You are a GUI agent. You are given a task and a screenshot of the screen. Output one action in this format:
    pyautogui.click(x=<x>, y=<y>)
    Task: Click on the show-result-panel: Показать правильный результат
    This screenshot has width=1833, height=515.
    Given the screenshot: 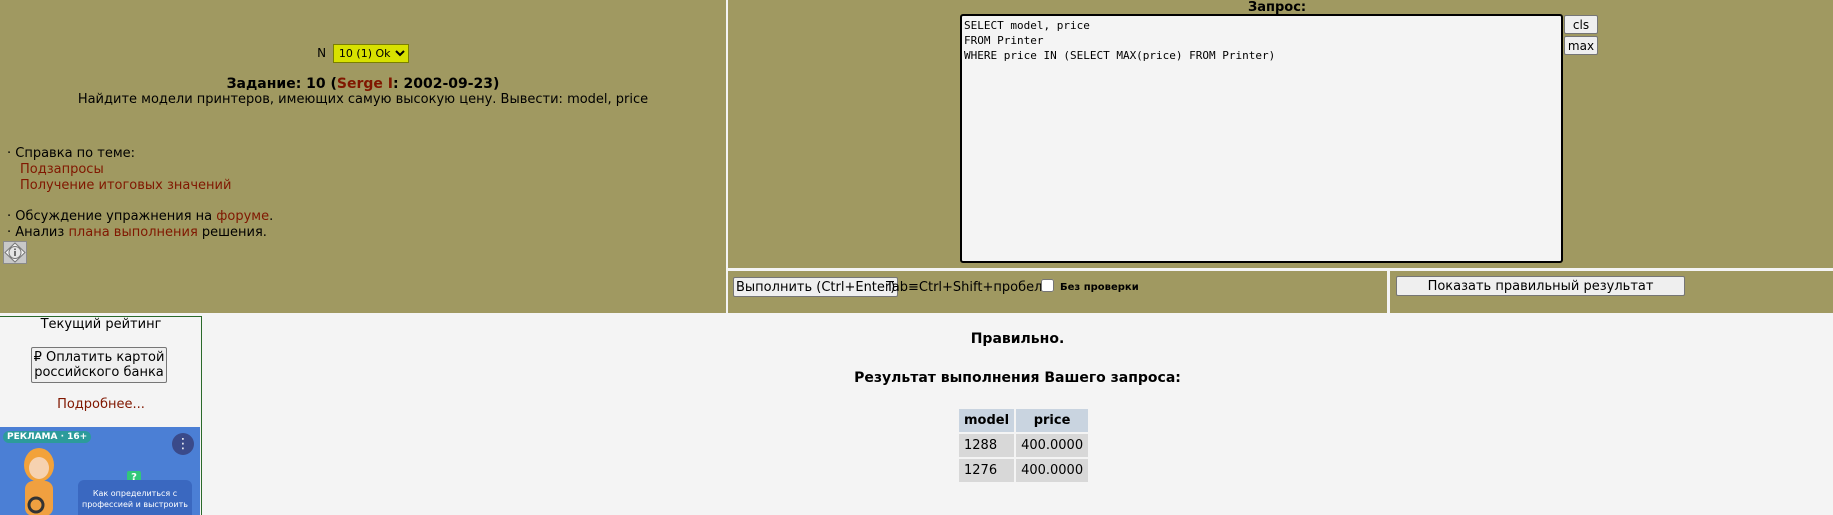 What is the action you would take?
    pyautogui.click(x=1611, y=292)
    